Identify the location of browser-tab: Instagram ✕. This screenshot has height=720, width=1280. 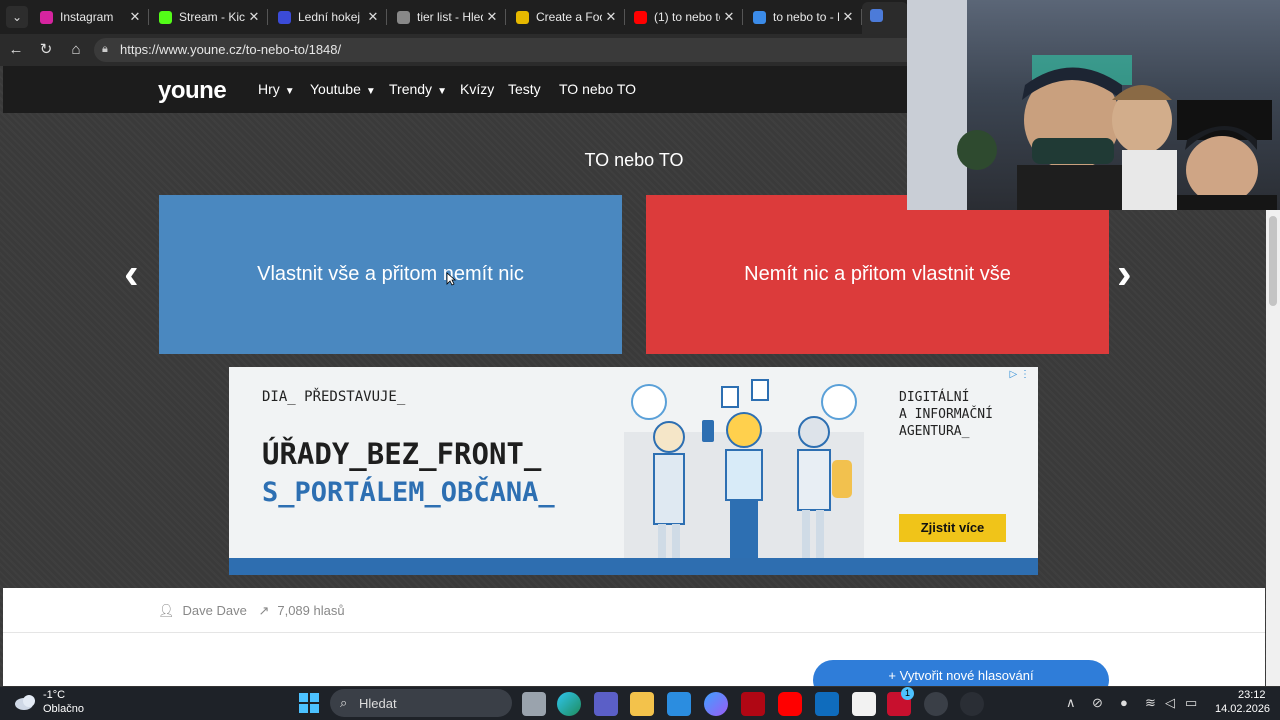
(89, 17).